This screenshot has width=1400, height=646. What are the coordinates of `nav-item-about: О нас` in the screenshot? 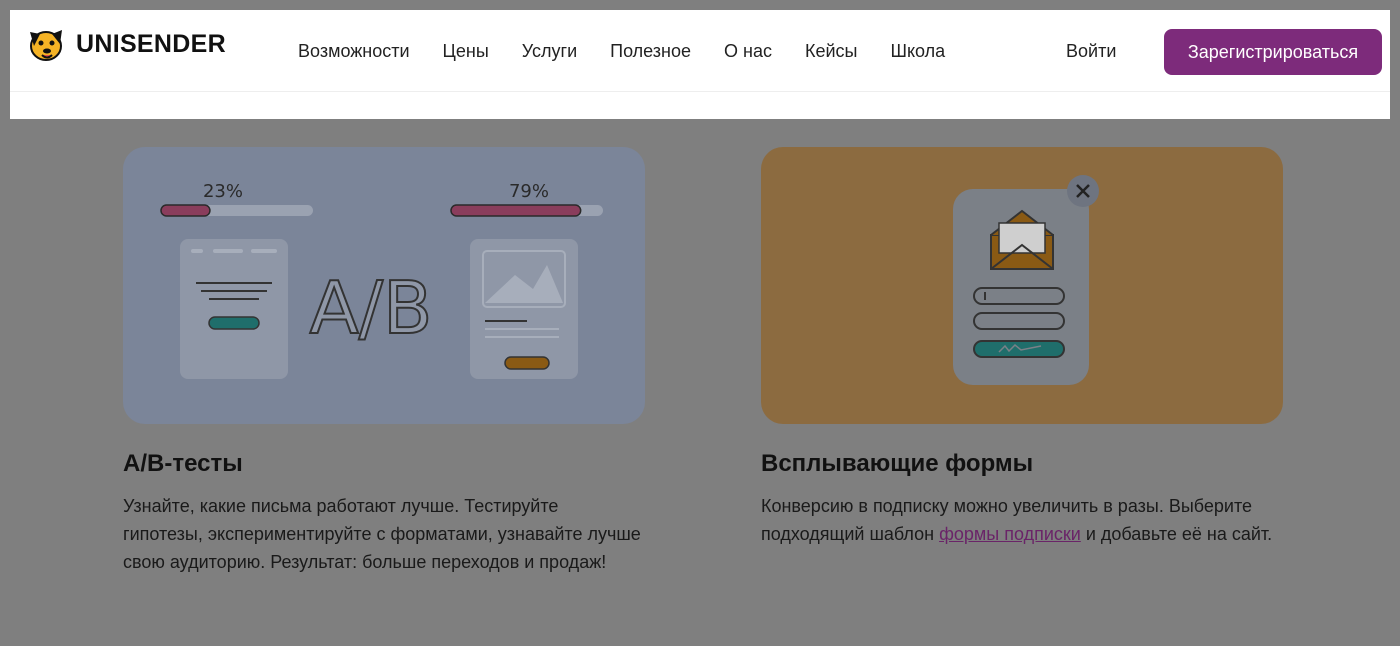 It's located at (748, 51).